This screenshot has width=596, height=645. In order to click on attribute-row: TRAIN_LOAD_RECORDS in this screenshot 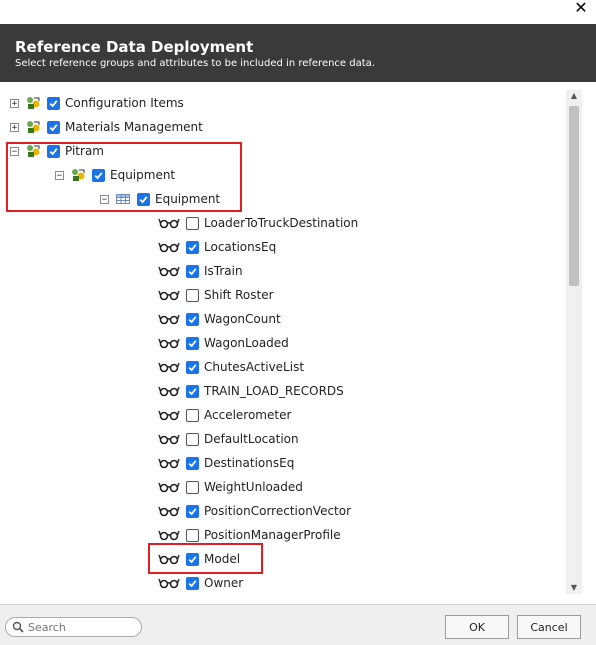, I will do `click(251, 391)`.